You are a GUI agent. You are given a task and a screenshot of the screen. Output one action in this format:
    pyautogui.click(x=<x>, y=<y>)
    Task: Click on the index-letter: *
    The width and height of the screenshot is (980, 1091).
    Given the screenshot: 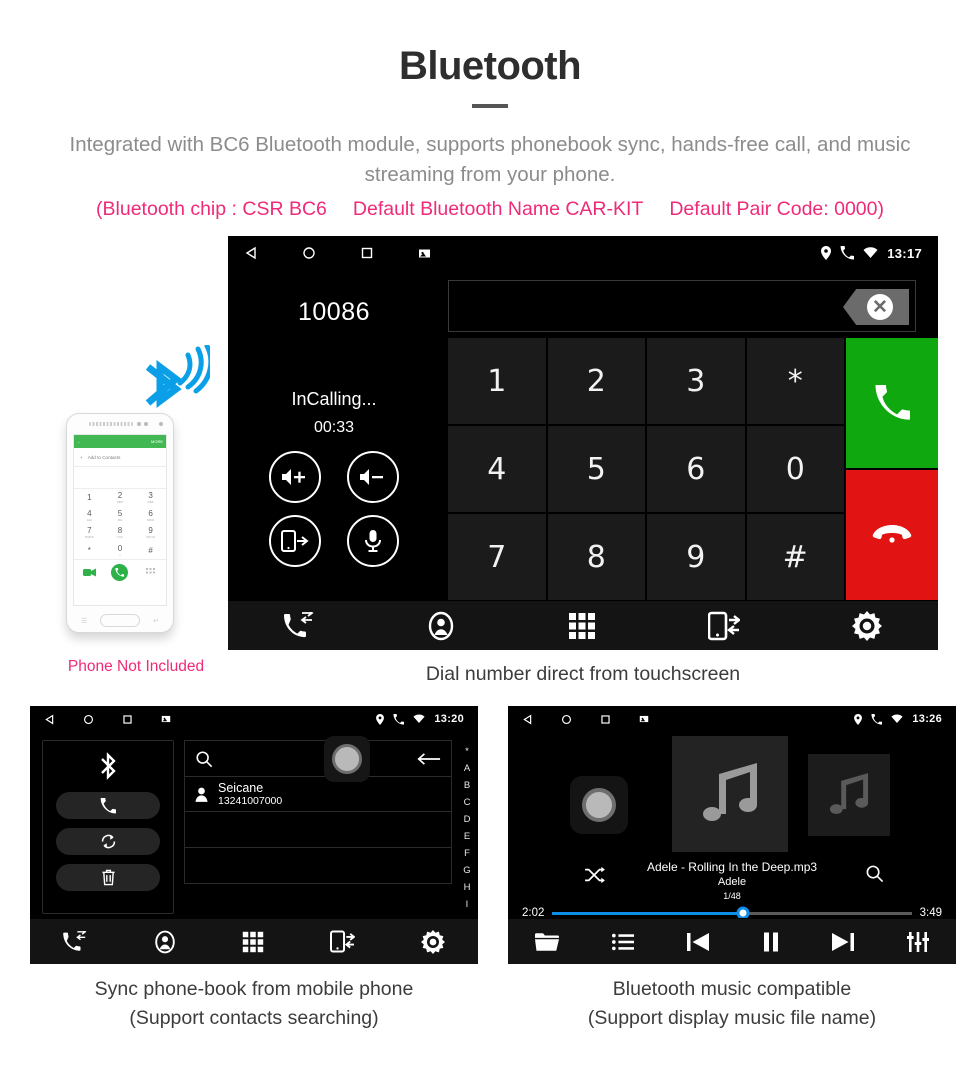 What is the action you would take?
    pyautogui.click(x=467, y=751)
    